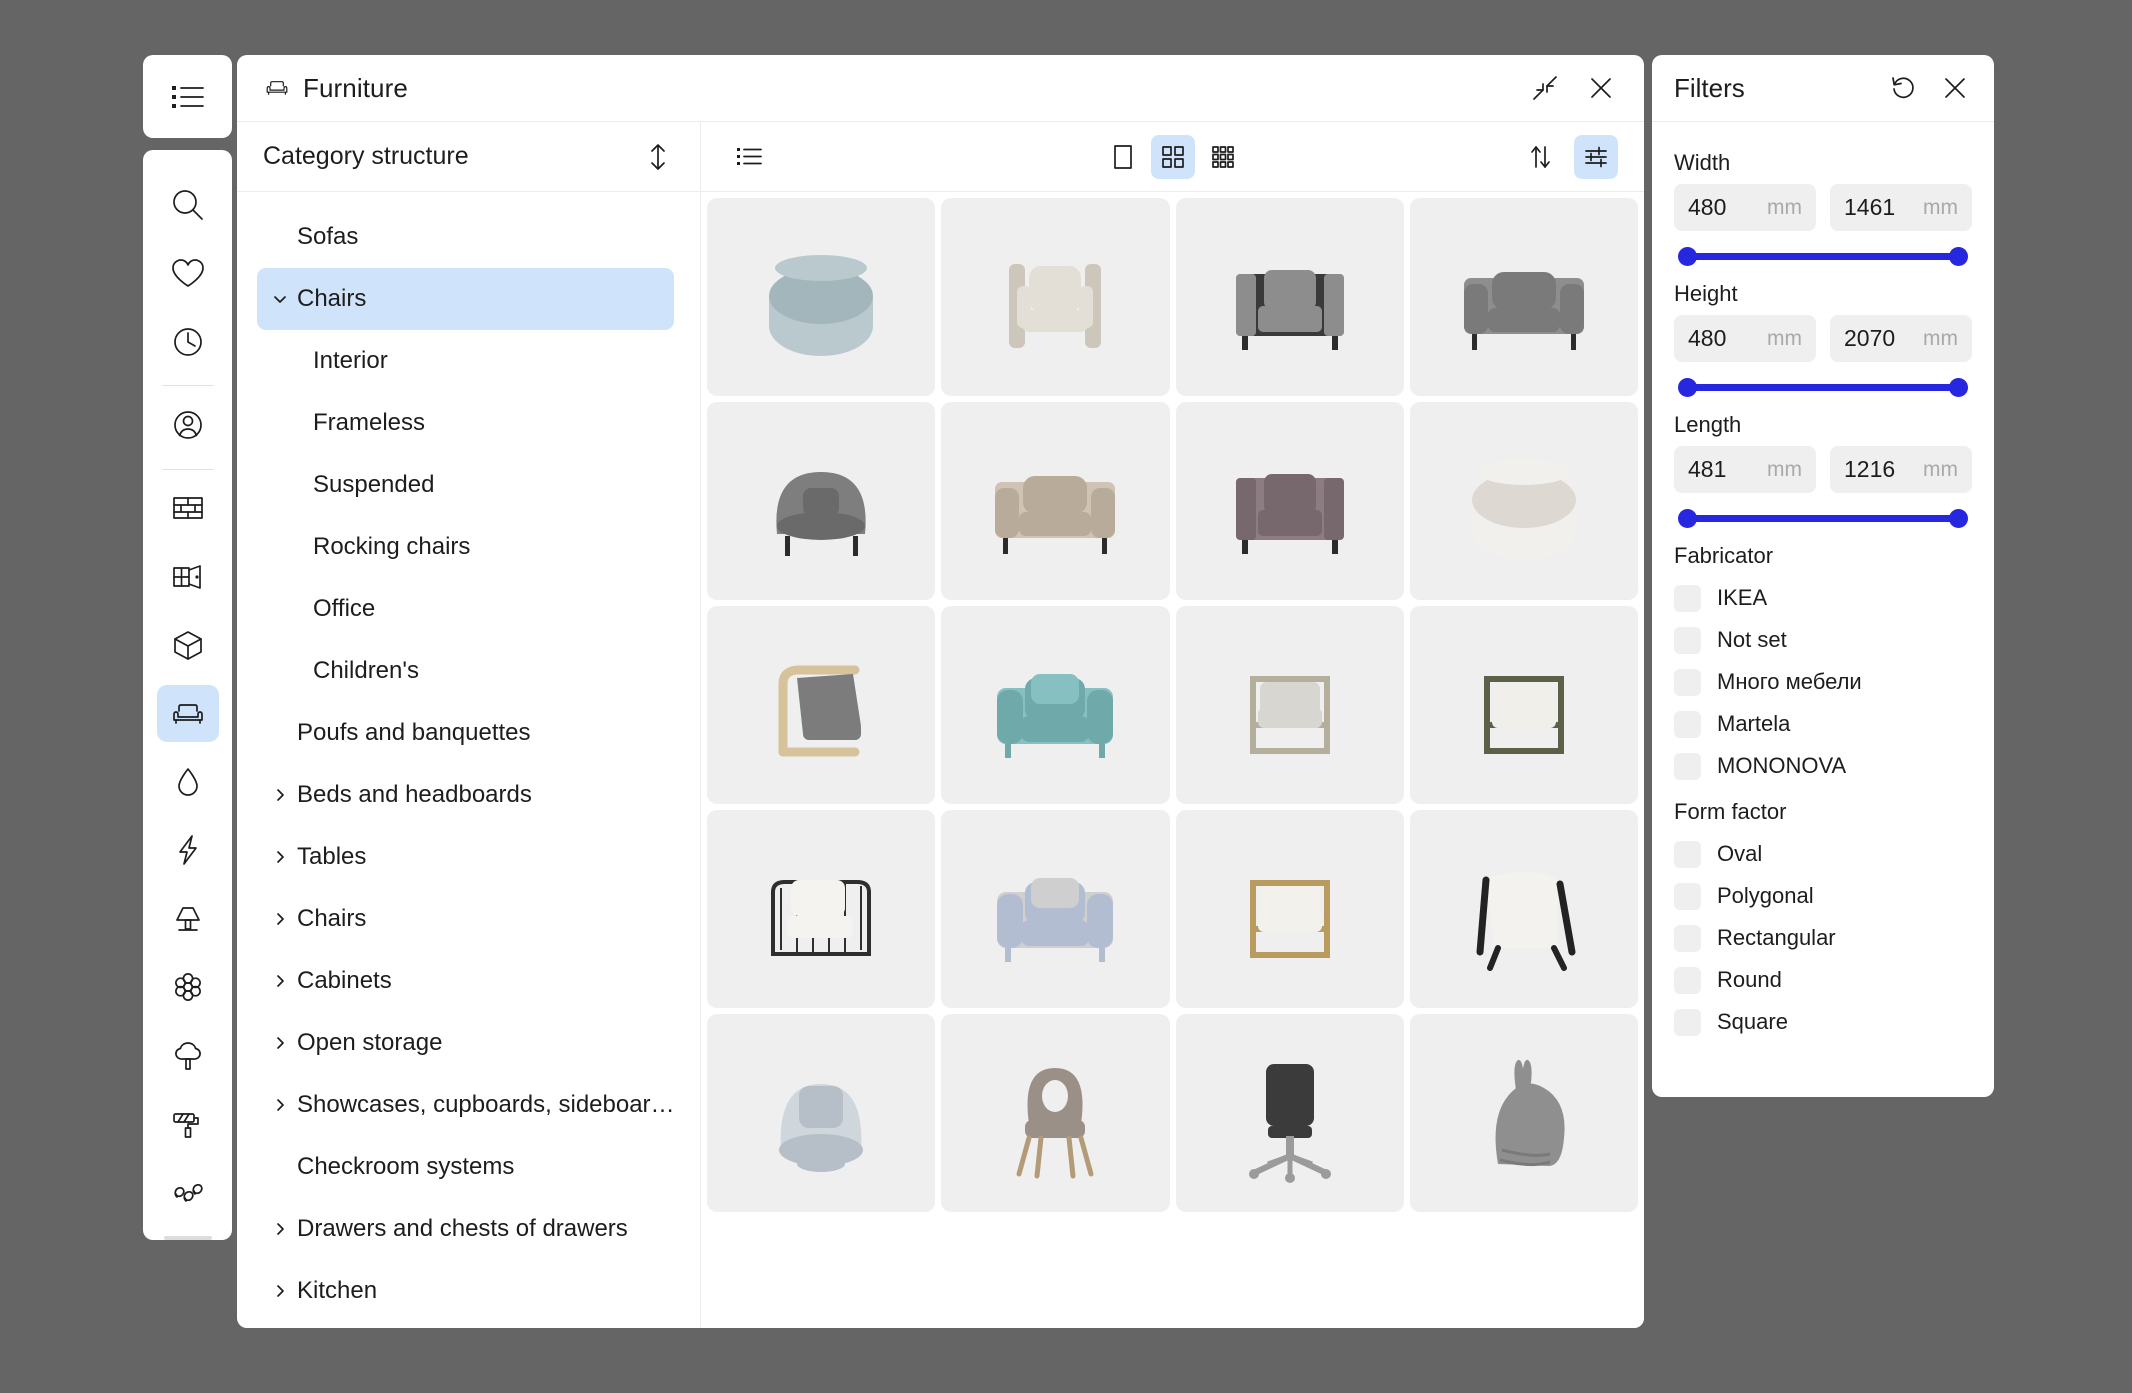  What do you see at coordinates (188, 508) in the screenshot?
I see `sidebar-item-walls` at bounding box center [188, 508].